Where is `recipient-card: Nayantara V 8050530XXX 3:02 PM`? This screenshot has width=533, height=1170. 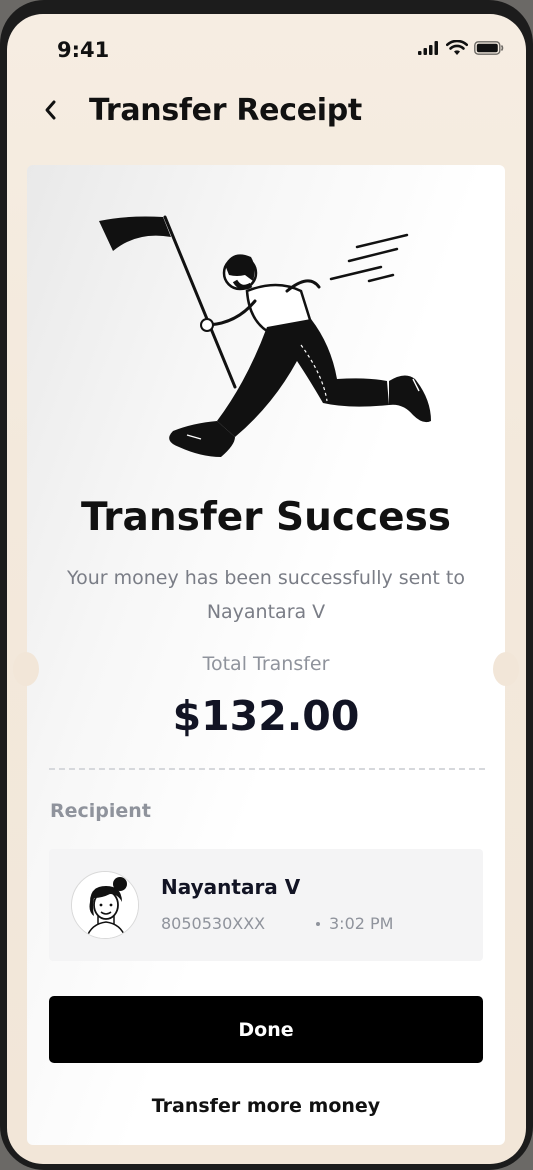
recipient-card: Nayantara V 8050530XXX 3:02 PM is located at coordinates (266, 905).